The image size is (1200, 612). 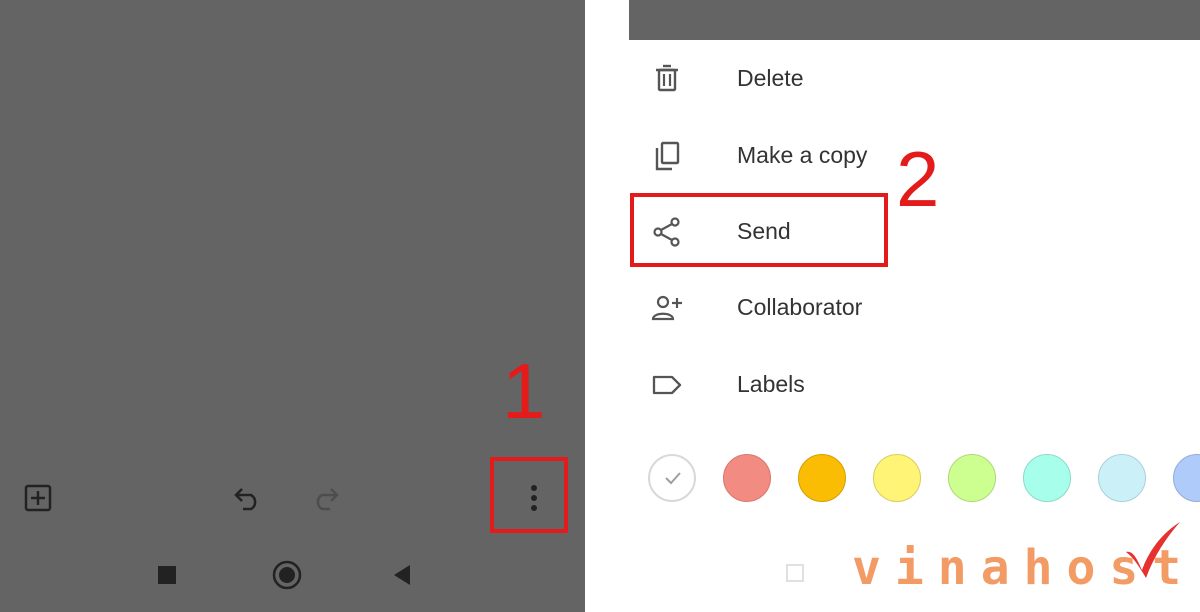 I want to click on step-1-label: 1, so click(x=524, y=391).